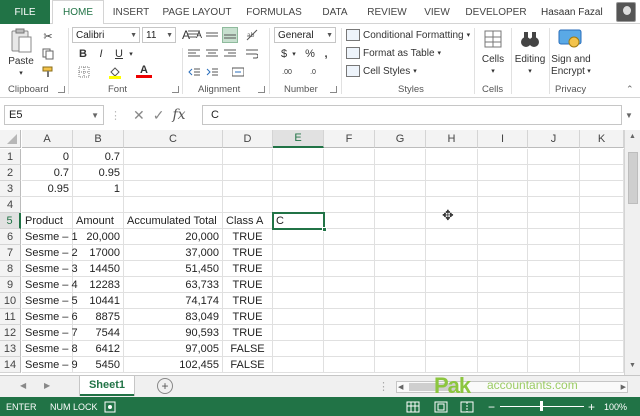 The width and height of the screenshot is (640, 416). Describe the element at coordinates (452, 189) in the screenshot. I see `cell-h3` at that location.